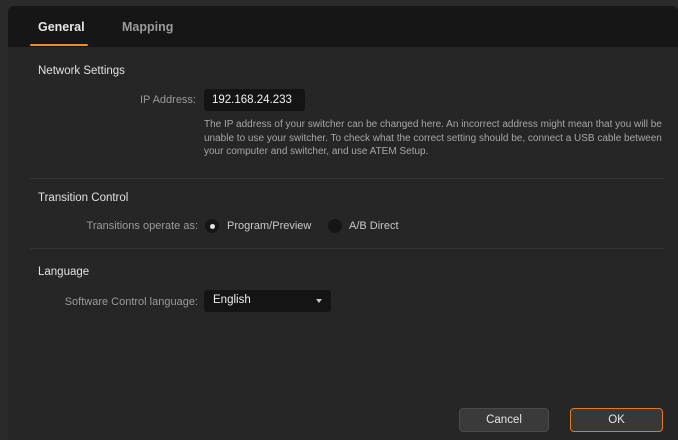 Image resolution: width=678 pixels, height=440 pixels. What do you see at coordinates (64, 272) in the screenshot?
I see `language-heading: Language` at bounding box center [64, 272].